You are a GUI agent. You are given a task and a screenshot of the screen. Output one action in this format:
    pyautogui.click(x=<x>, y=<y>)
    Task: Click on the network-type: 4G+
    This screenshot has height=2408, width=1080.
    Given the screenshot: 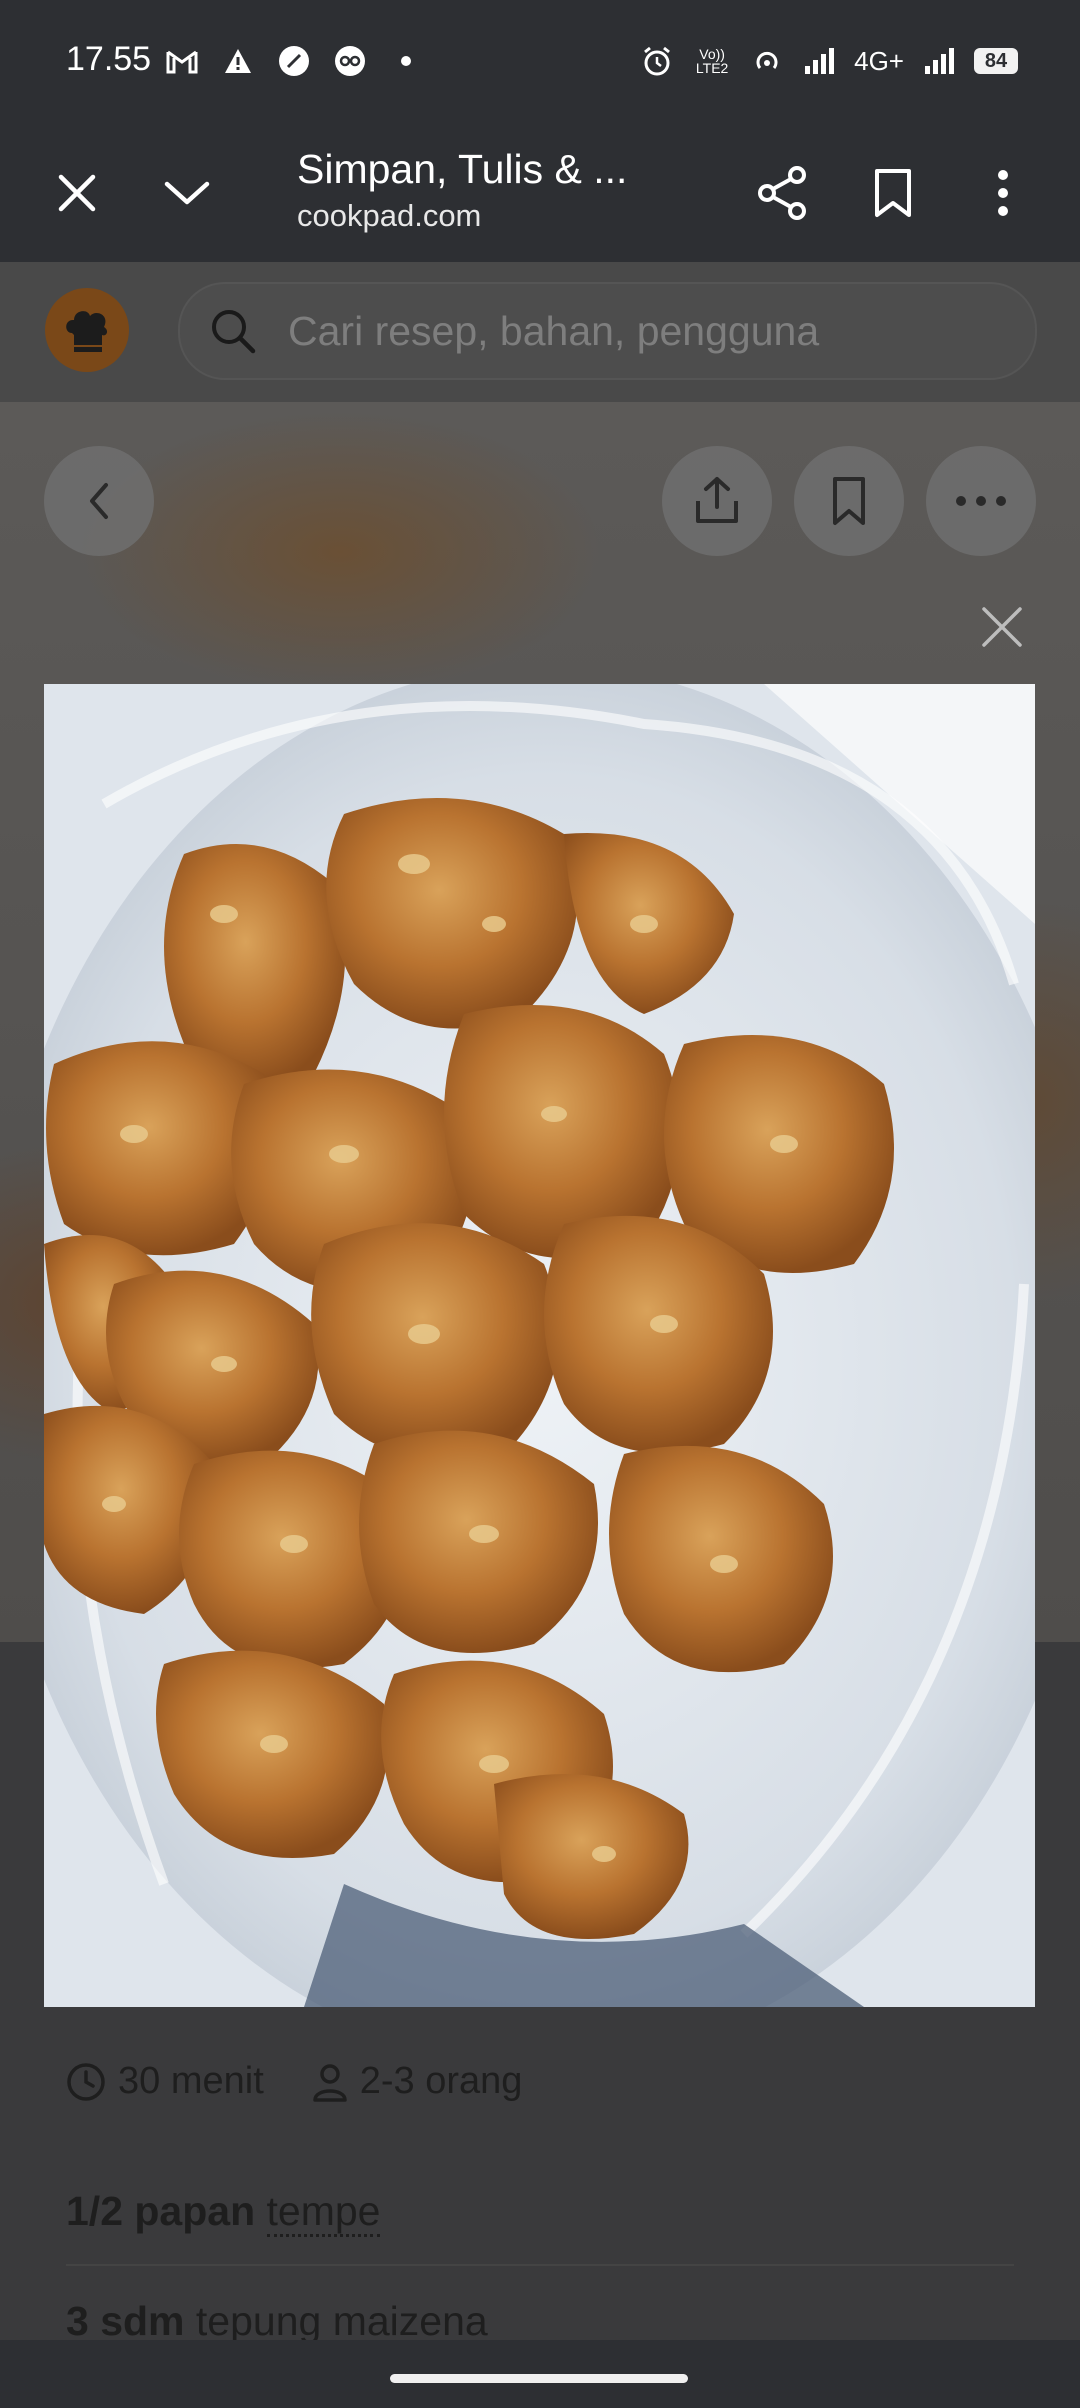 What is the action you would take?
    pyautogui.click(x=879, y=60)
    